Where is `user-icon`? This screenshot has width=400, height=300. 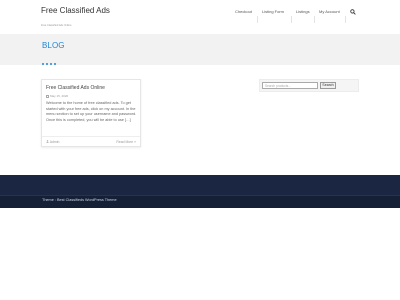 user-icon is located at coordinates (47, 142).